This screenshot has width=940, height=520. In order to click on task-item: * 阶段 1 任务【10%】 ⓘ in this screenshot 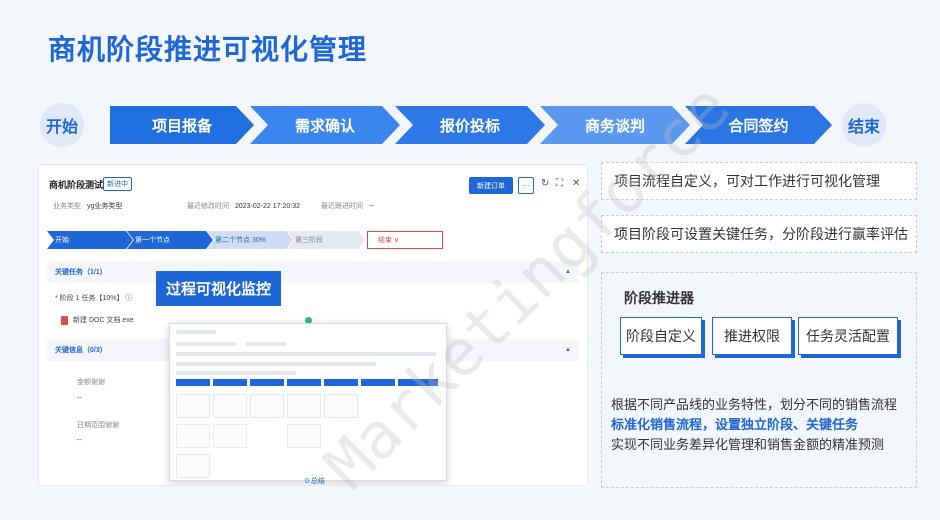, I will do `click(94, 298)`.